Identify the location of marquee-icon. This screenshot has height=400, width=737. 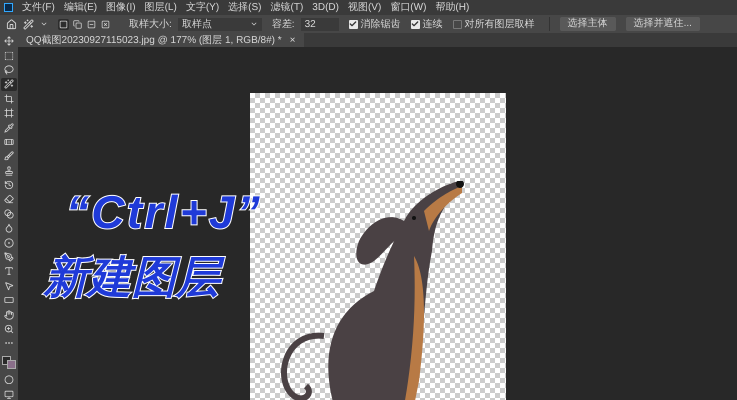
(9, 55).